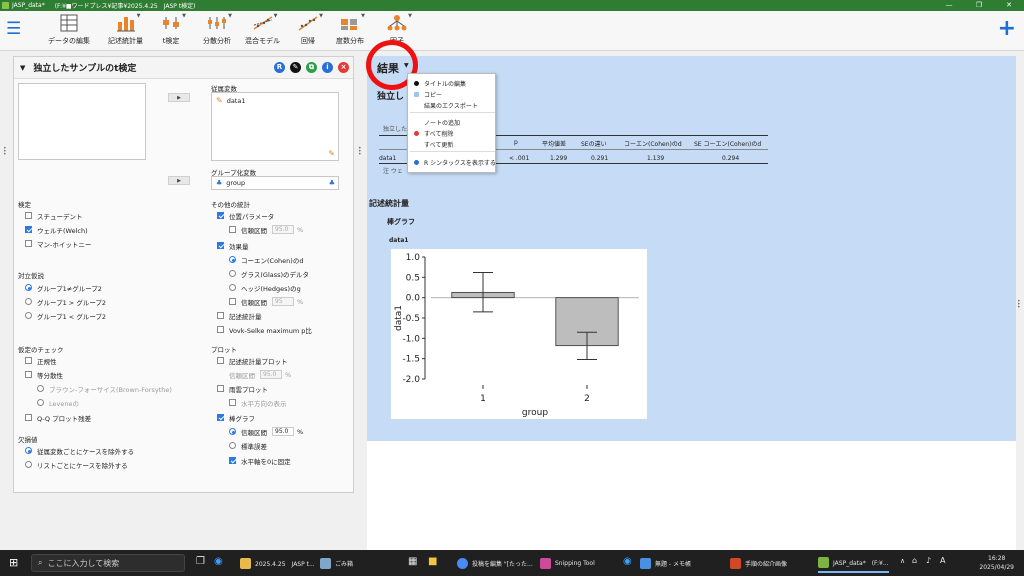 This screenshot has width=1024, height=576. What do you see at coordinates (432, 561) in the screenshot?
I see `file-explorer-icon: ■` at bounding box center [432, 561].